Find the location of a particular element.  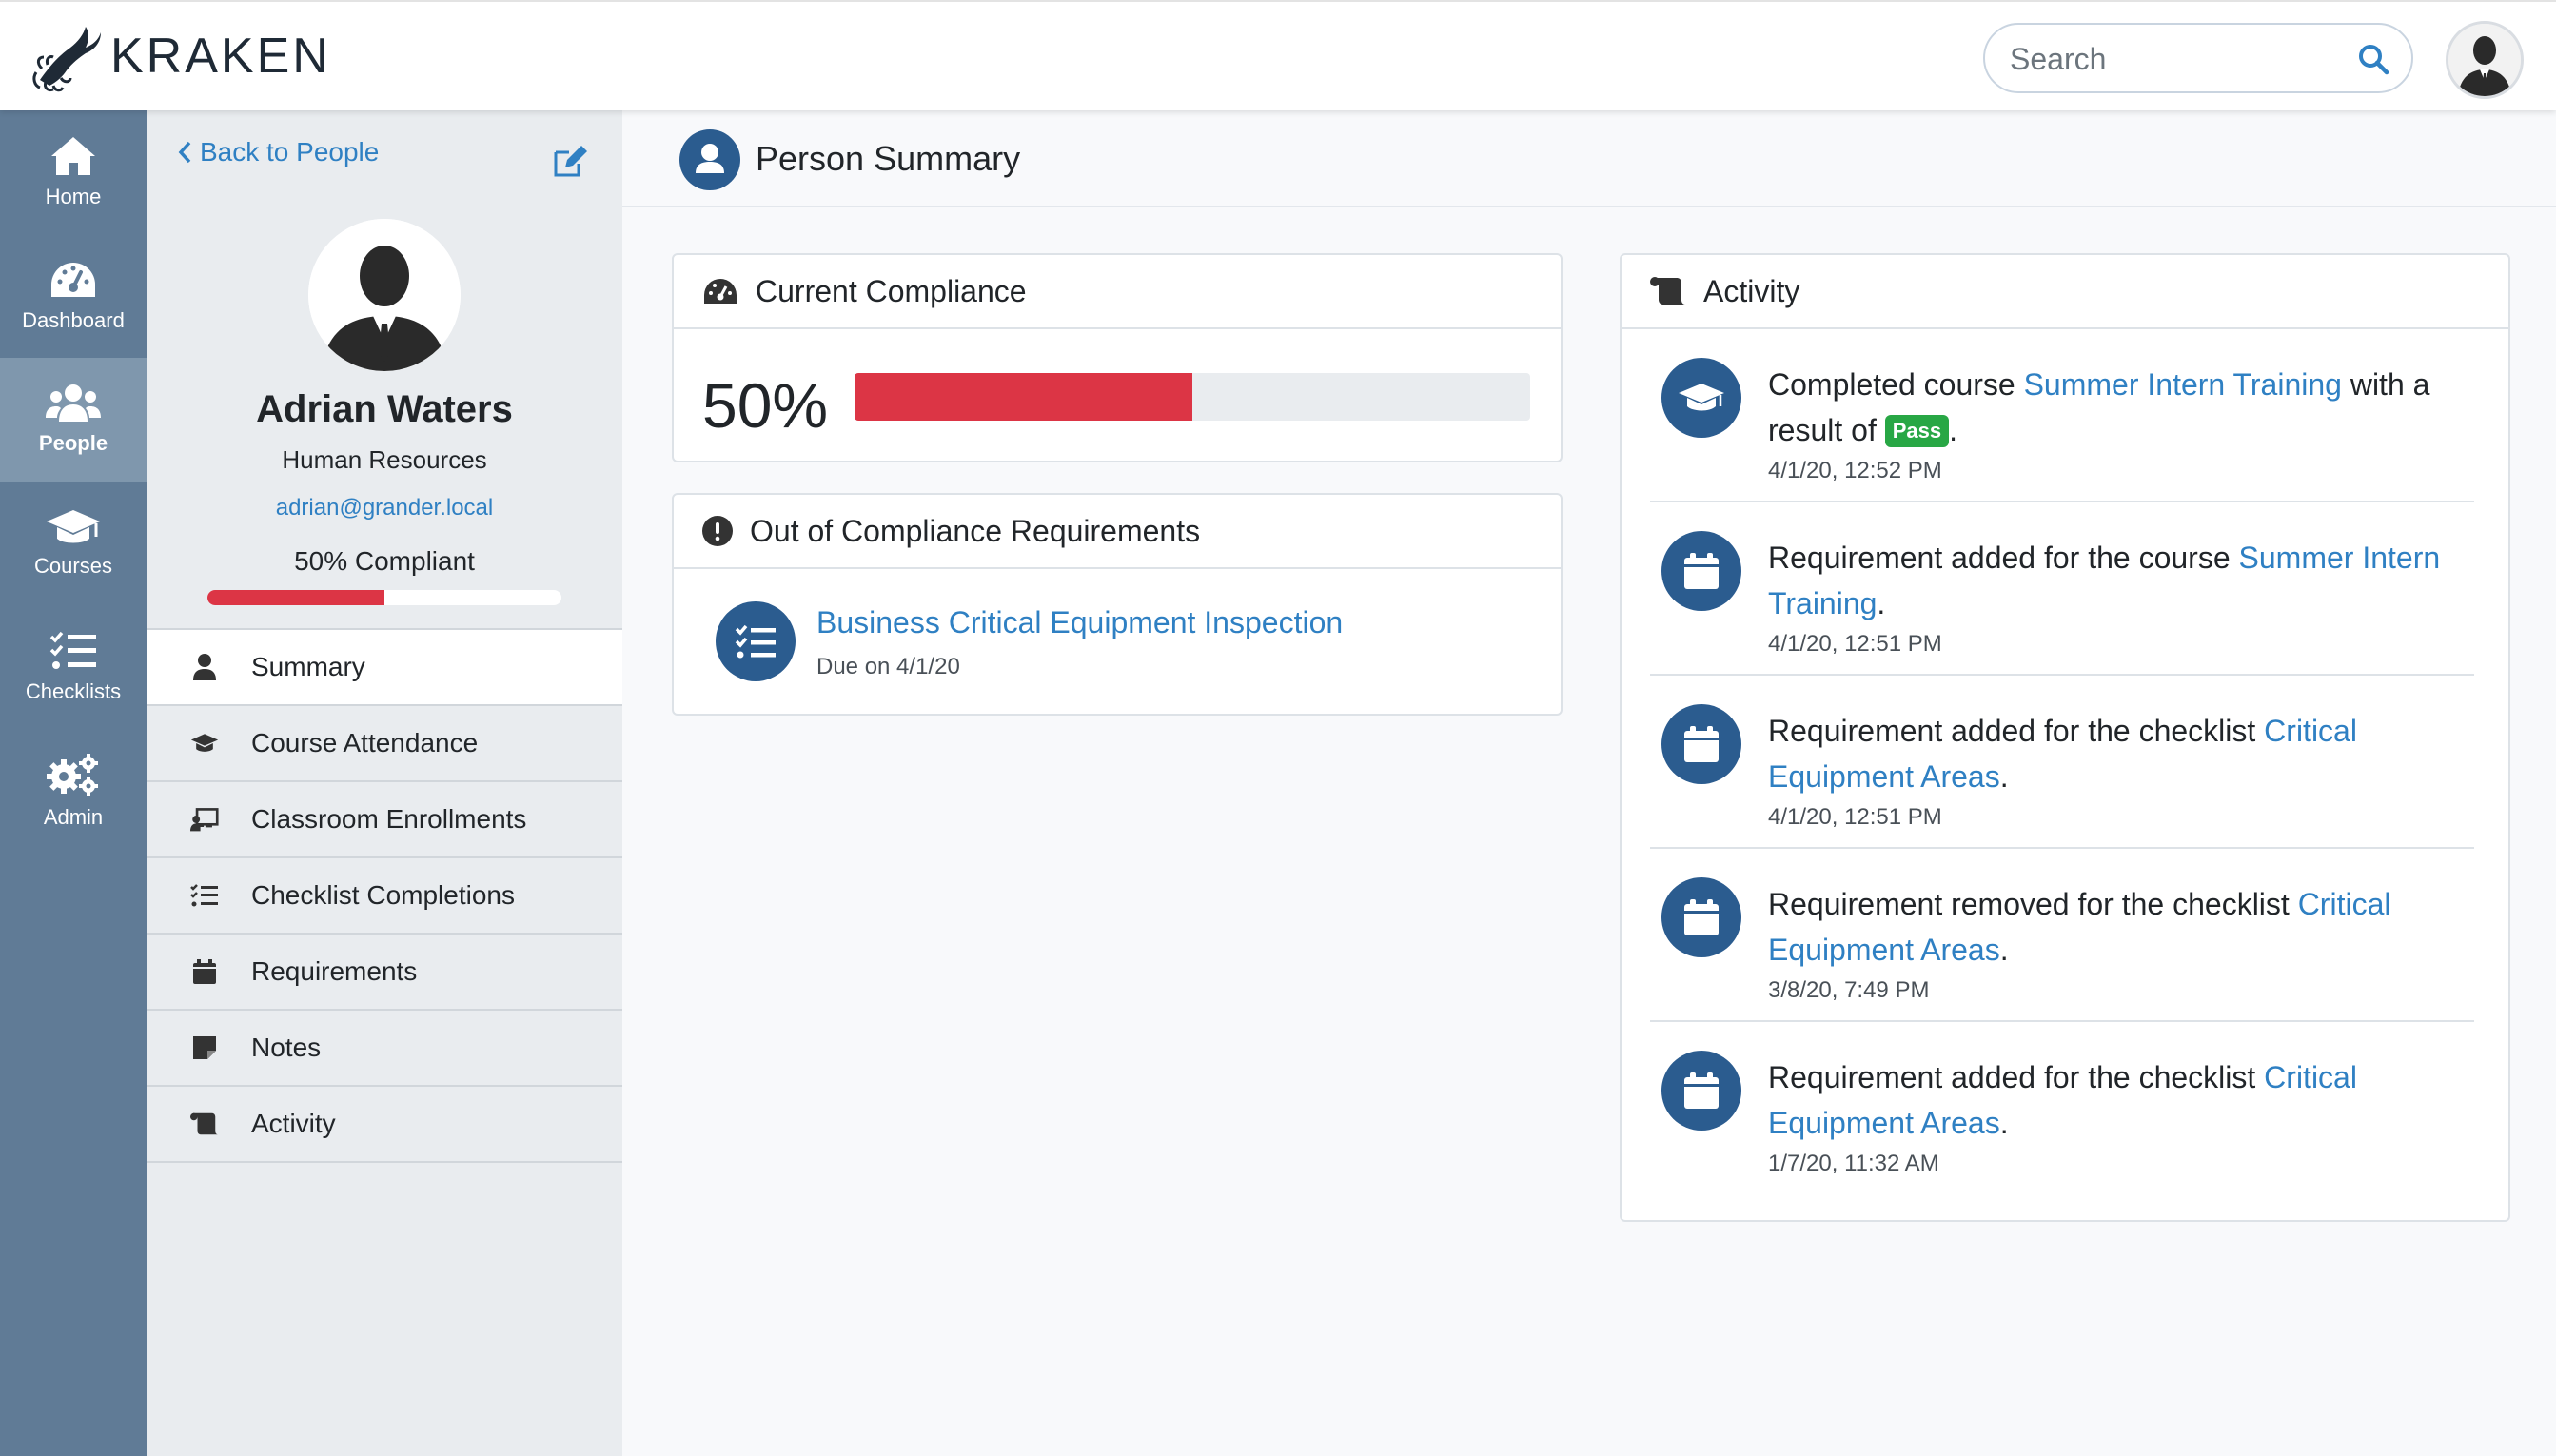

user-avatar is located at coordinates (2485, 60).